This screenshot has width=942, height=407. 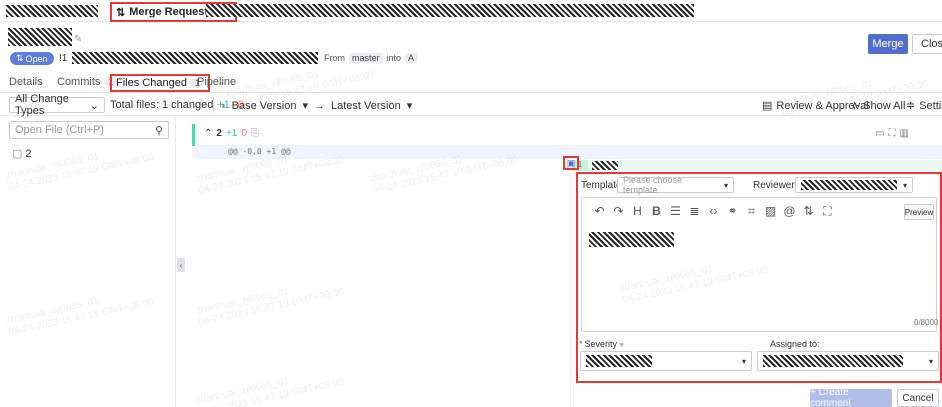 What do you see at coordinates (259, 151) in the screenshot?
I see `hunk-header: @@ -0,0 +1 @@` at bounding box center [259, 151].